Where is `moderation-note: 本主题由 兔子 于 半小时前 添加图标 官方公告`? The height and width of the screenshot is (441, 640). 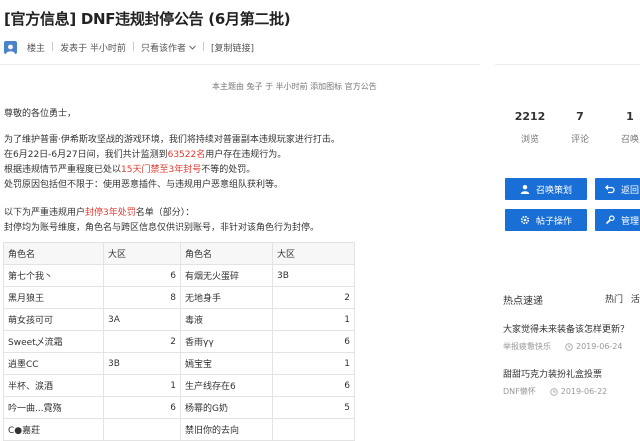
moderation-note: 本主题由 兔子 于 半小时前 添加图标 官方公告 is located at coordinates (294, 86).